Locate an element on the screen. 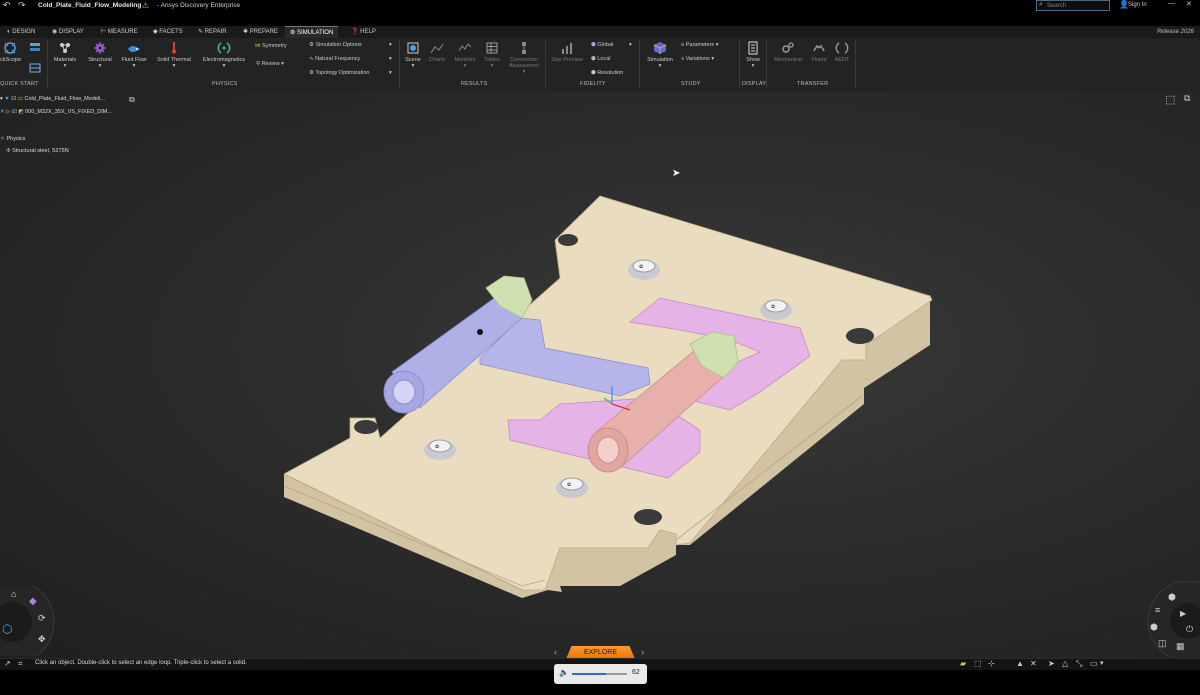 The width and height of the screenshot is (1200, 695). fluent-button: Fluent is located at coordinates (819, 52).